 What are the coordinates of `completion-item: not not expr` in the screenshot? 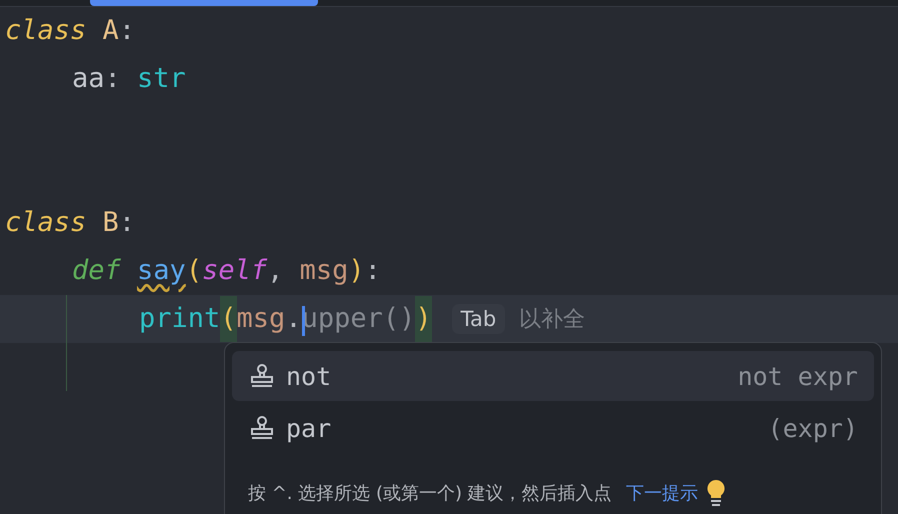 It's located at (553, 376).